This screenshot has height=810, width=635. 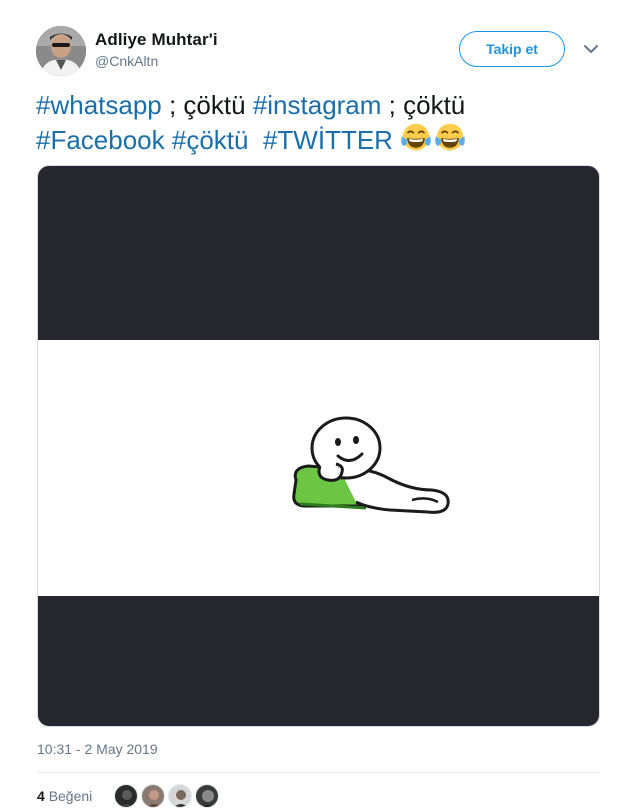 What do you see at coordinates (433, 138) in the screenshot?
I see `emoji-group` at bounding box center [433, 138].